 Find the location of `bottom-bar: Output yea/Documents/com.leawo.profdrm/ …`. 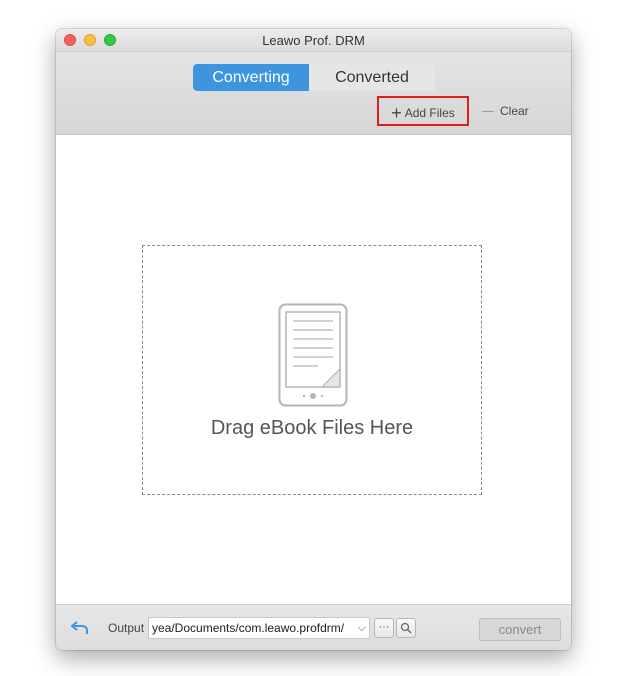

bottom-bar: Output yea/Documents/com.leawo.profdrm/ … is located at coordinates (313, 627).